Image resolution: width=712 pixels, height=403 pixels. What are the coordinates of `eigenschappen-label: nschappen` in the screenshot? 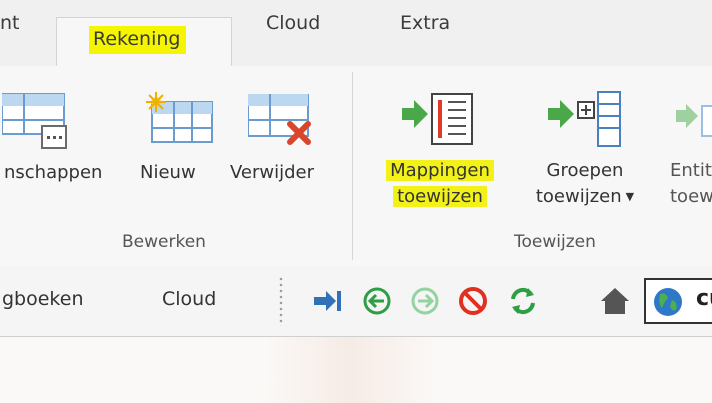 It's located at (53, 172).